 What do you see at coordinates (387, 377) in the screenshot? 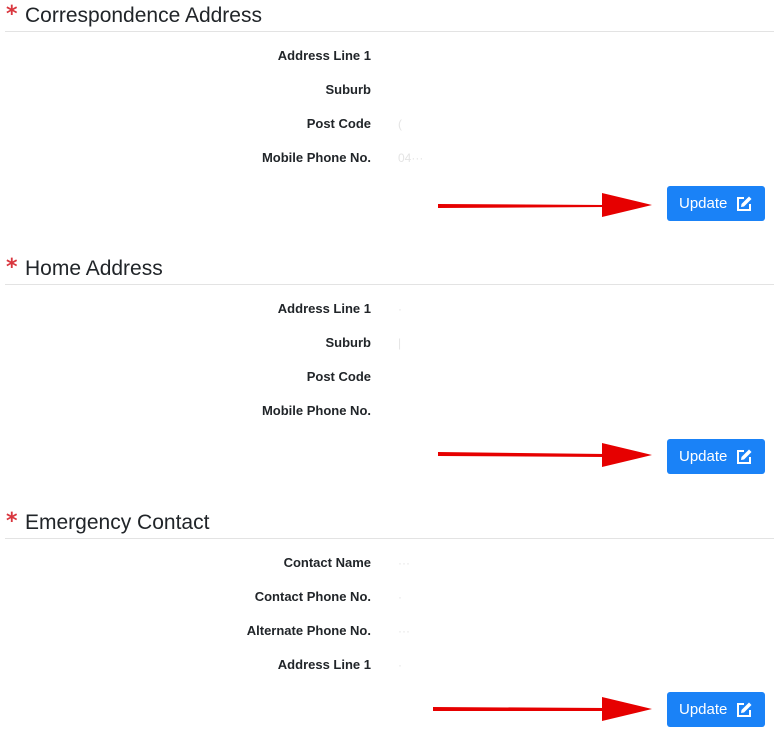
I see `field-row: Post Code` at bounding box center [387, 377].